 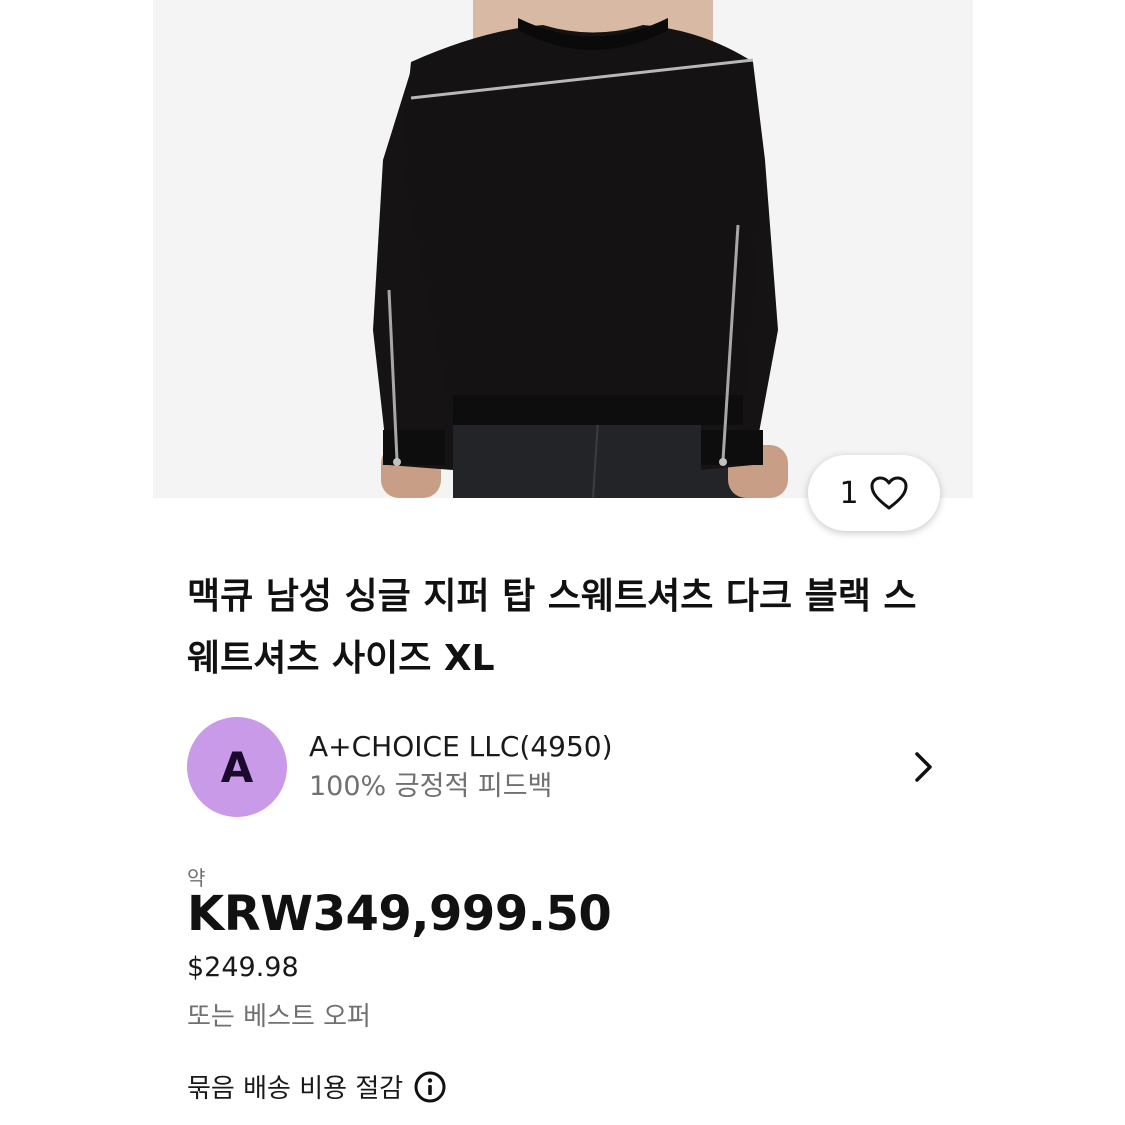 What do you see at coordinates (243, 967) in the screenshot?
I see `price-usd: $249.98` at bounding box center [243, 967].